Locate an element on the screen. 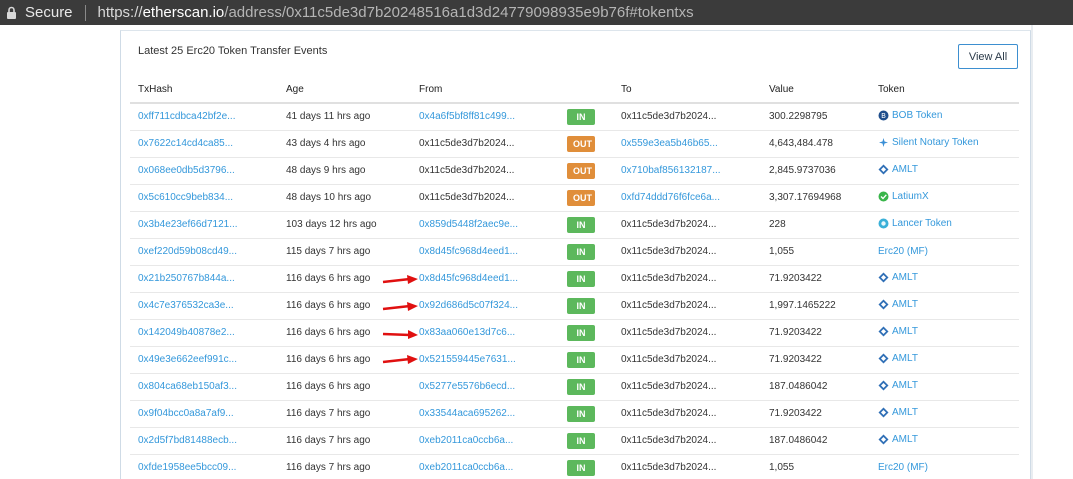 The image size is (1073, 479). col-header-to: To is located at coordinates (687, 90).